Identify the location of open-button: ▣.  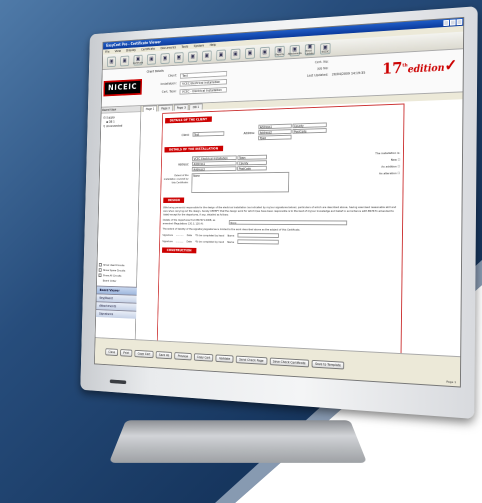
(125, 60).